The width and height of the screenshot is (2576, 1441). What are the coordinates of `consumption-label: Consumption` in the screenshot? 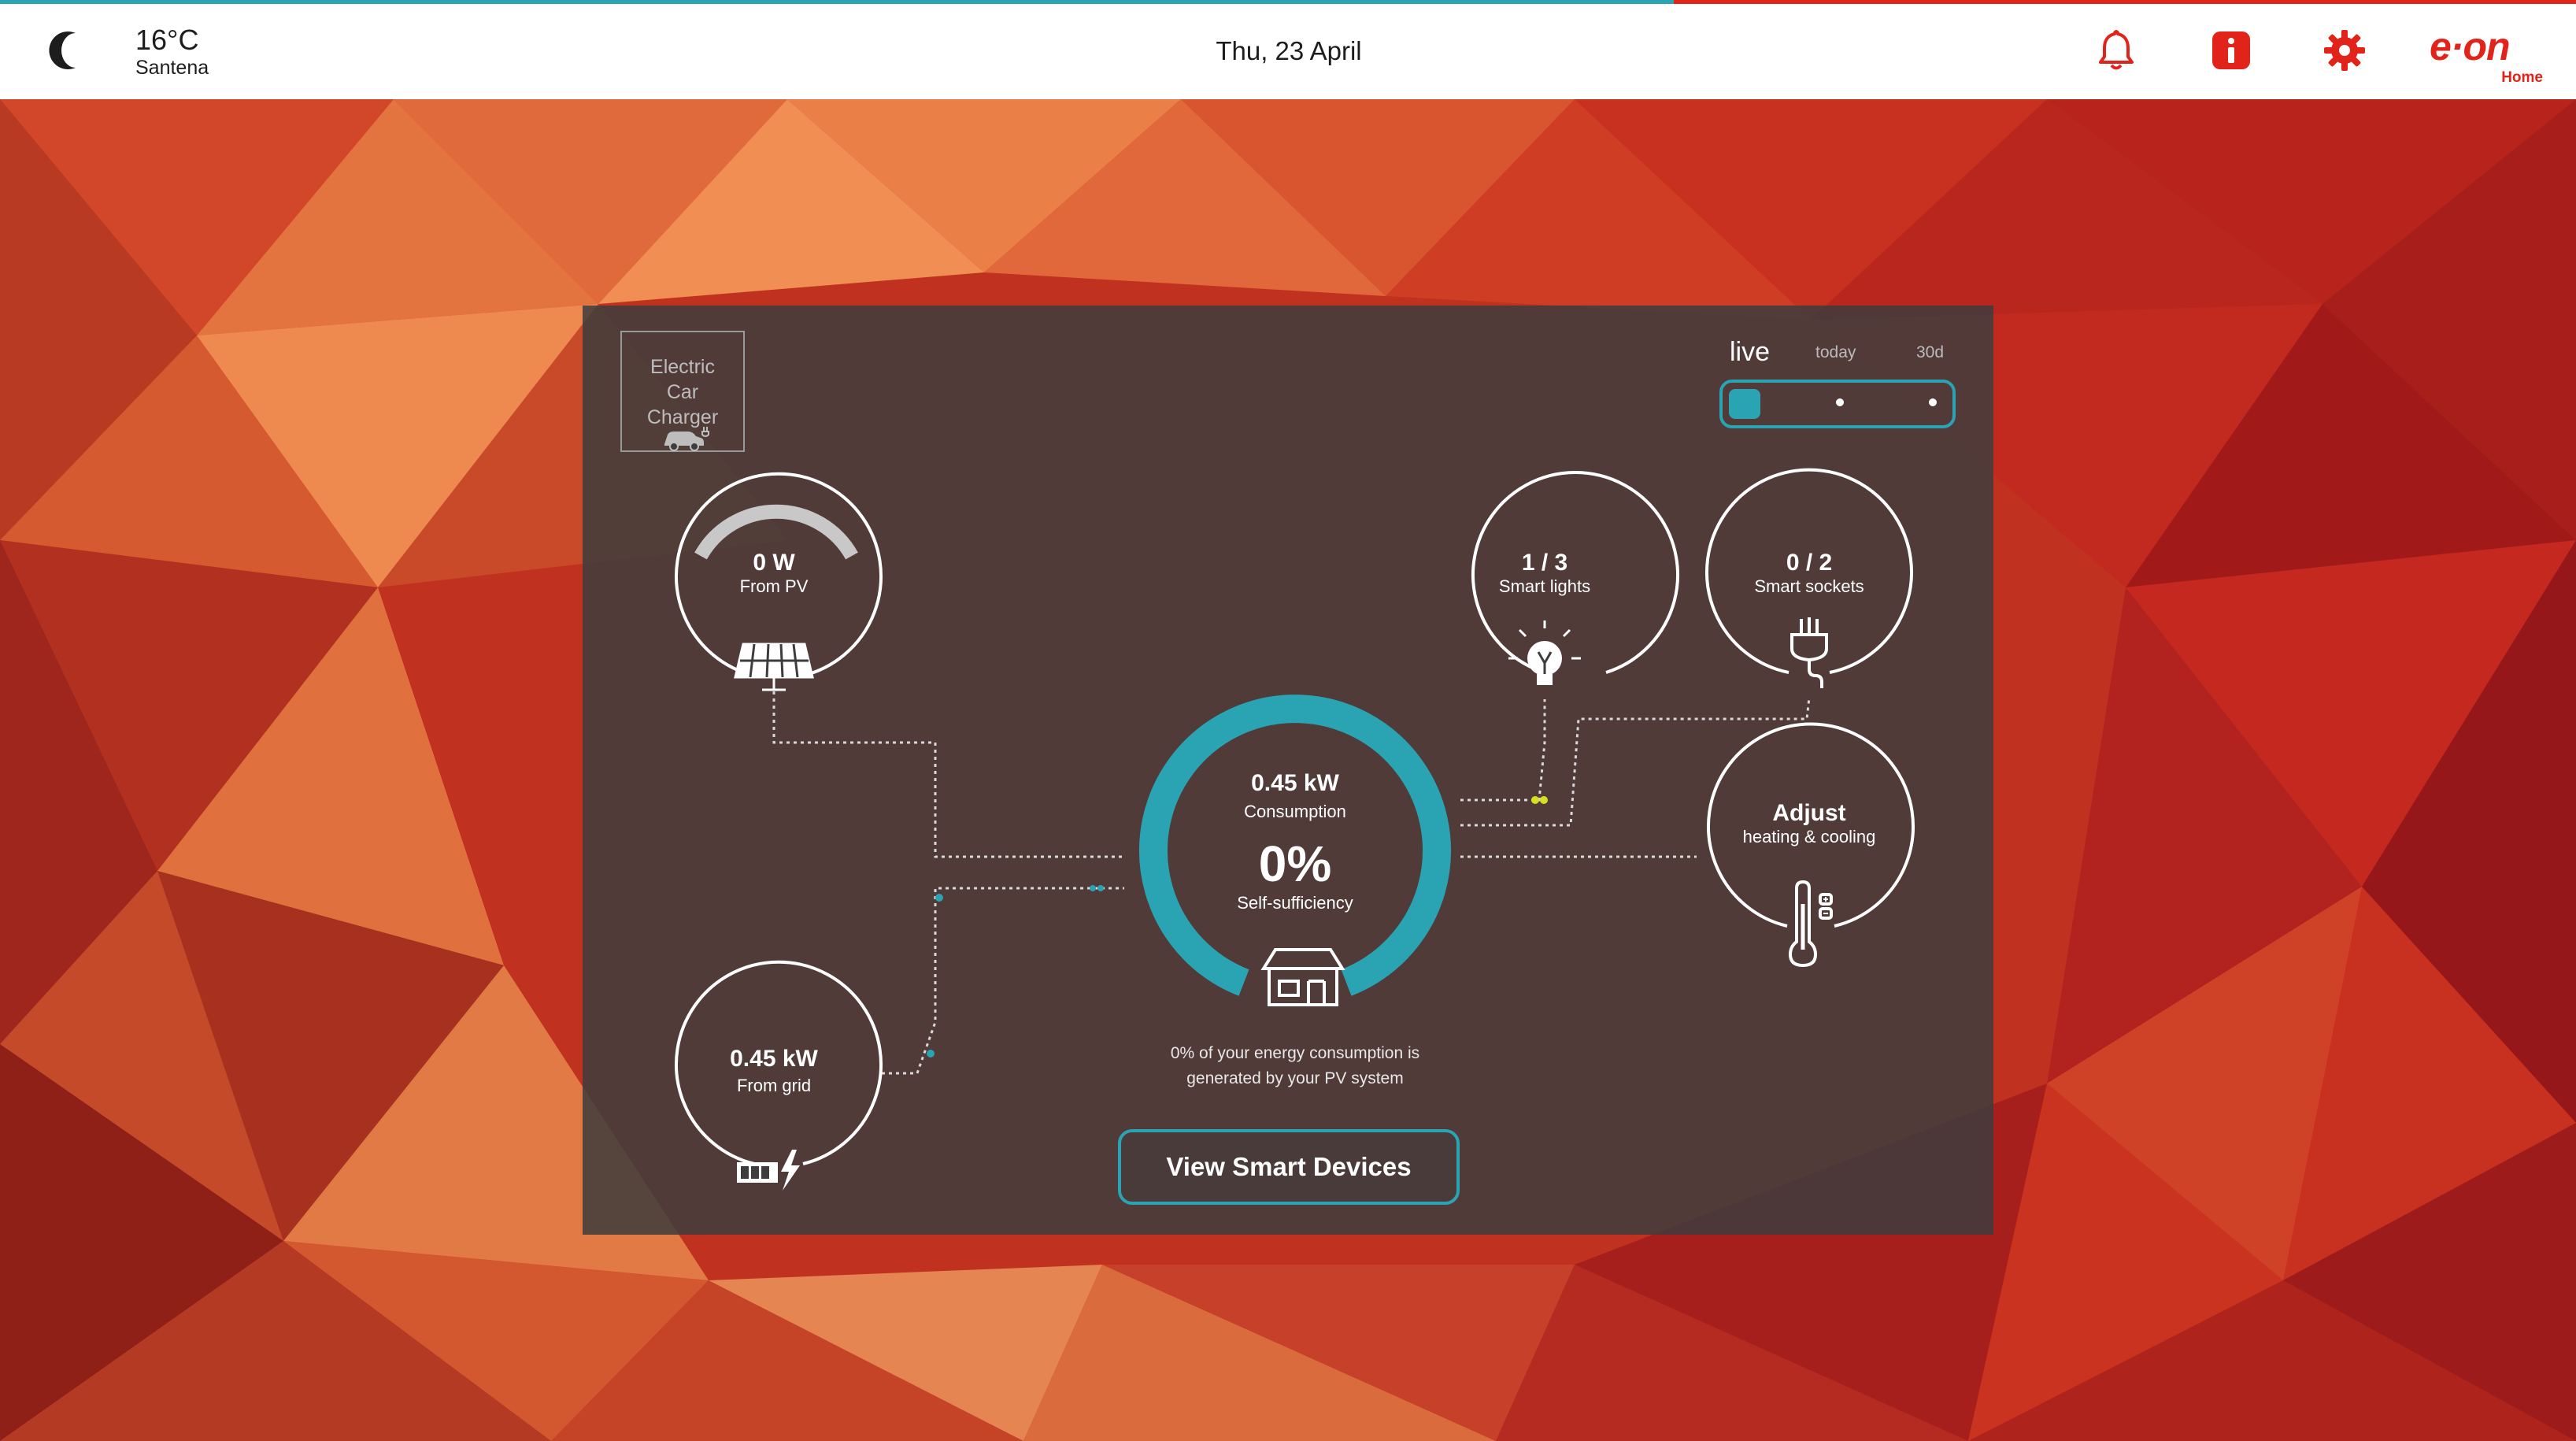 It's located at (1295, 811).